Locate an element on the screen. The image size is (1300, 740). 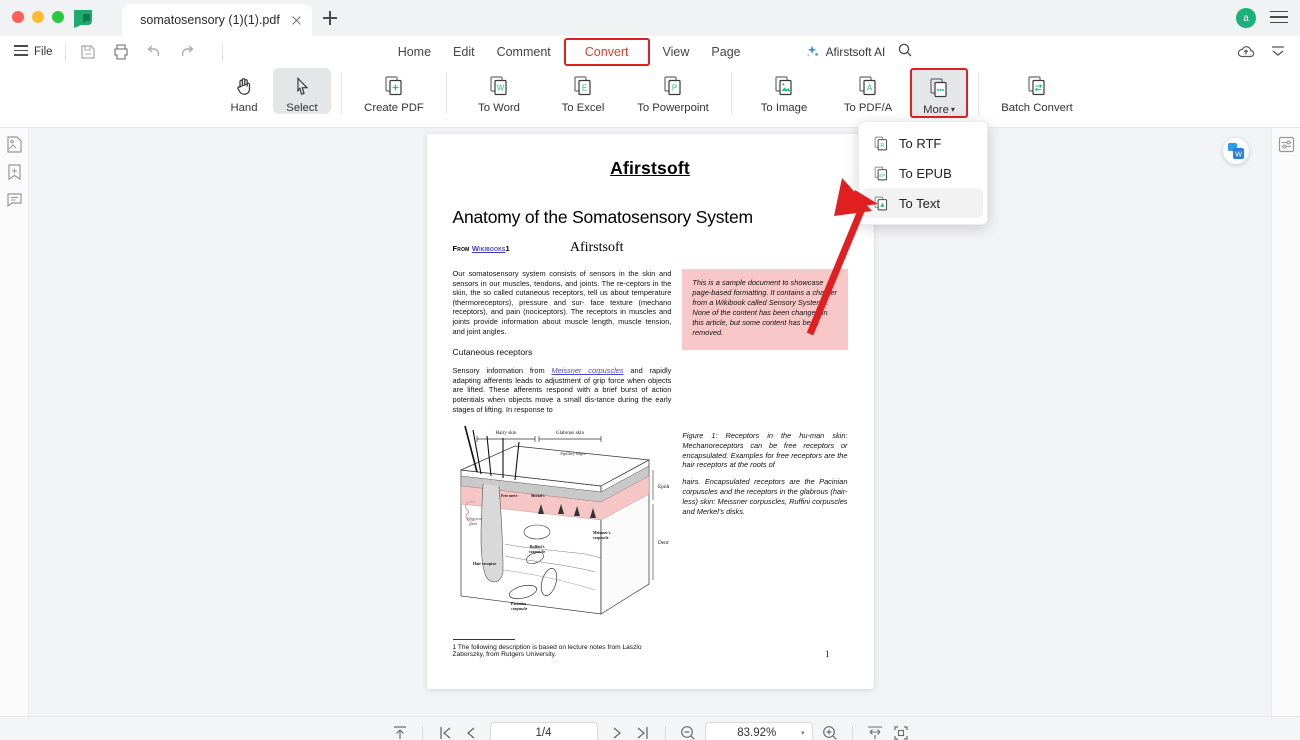
right-panel-rail is located at coordinates (1285, 422).